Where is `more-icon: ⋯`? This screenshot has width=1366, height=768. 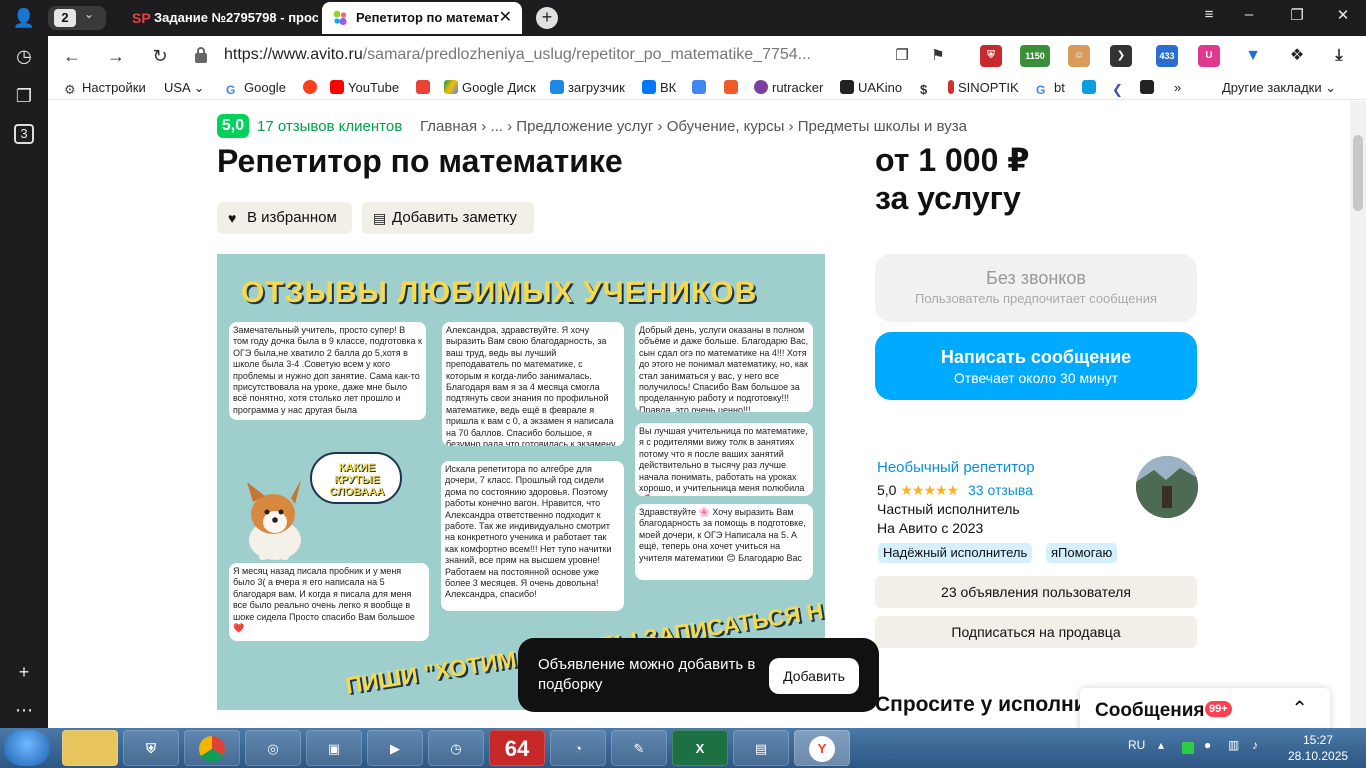
more-icon: ⋯ is located at coordinates (24, 710).